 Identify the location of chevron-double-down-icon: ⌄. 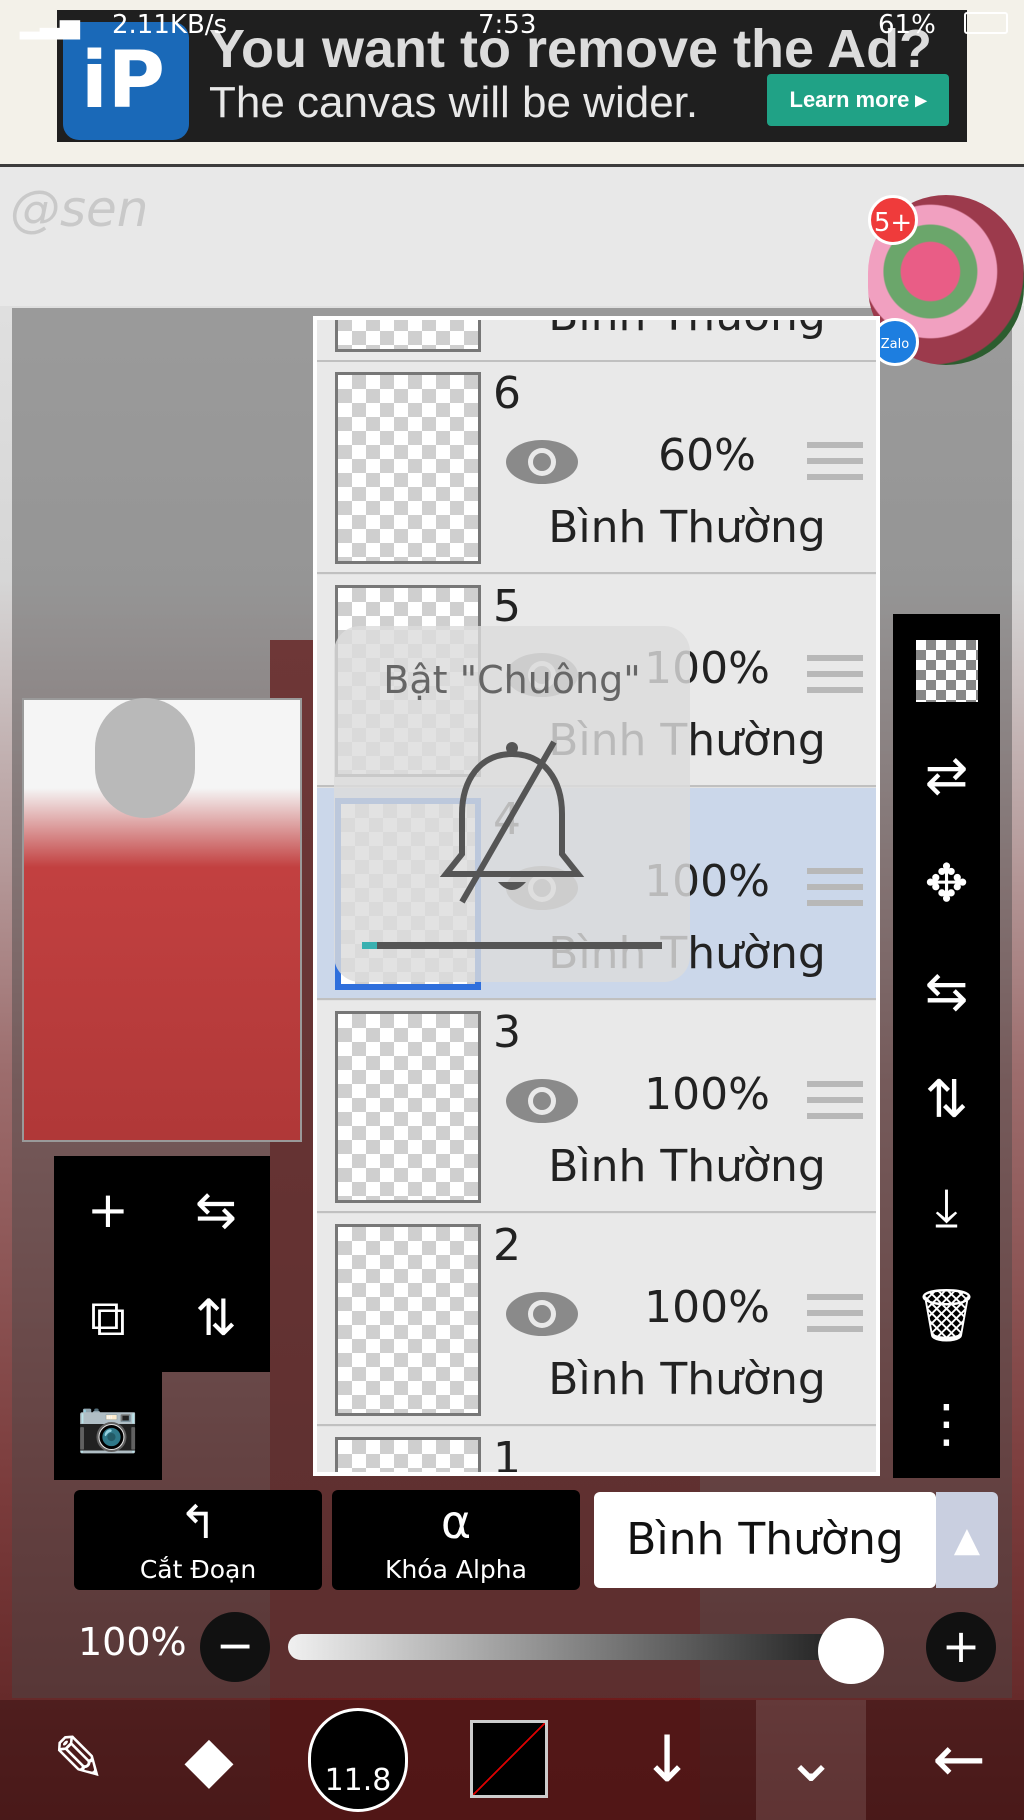
(811, 1760).